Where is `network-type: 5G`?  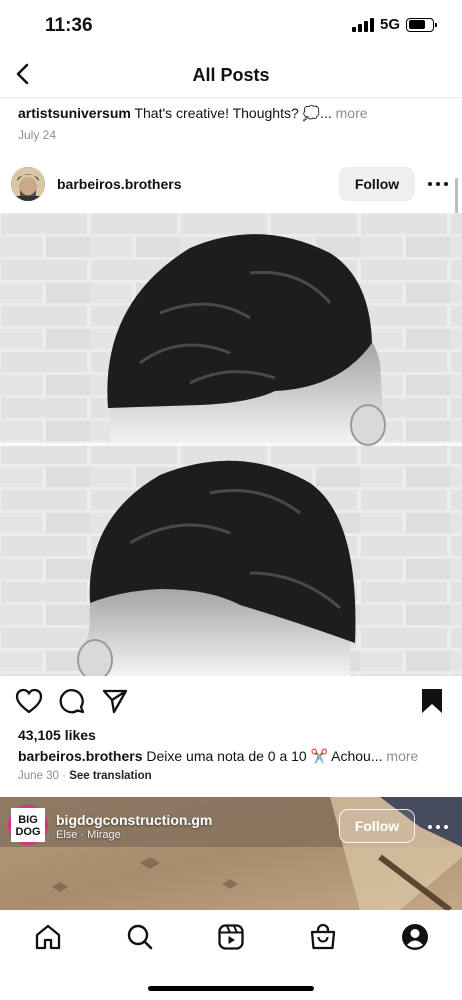
network-type: 5G is located at coordinates (389, 24).